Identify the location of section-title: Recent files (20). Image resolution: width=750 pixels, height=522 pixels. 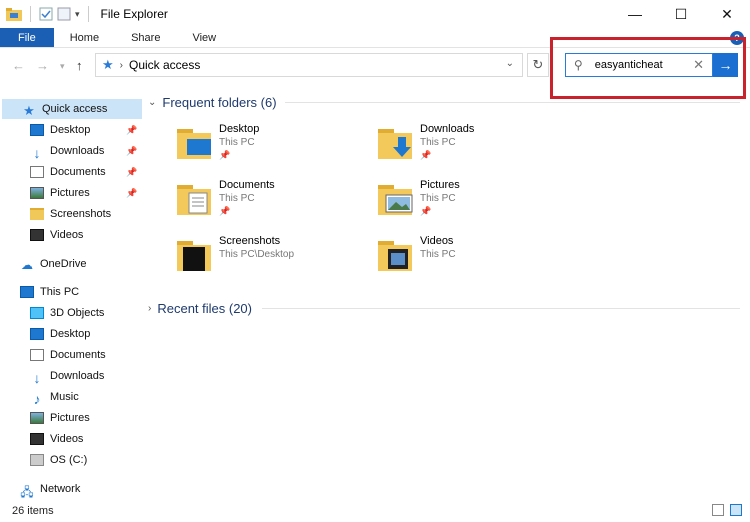
(204, 308).